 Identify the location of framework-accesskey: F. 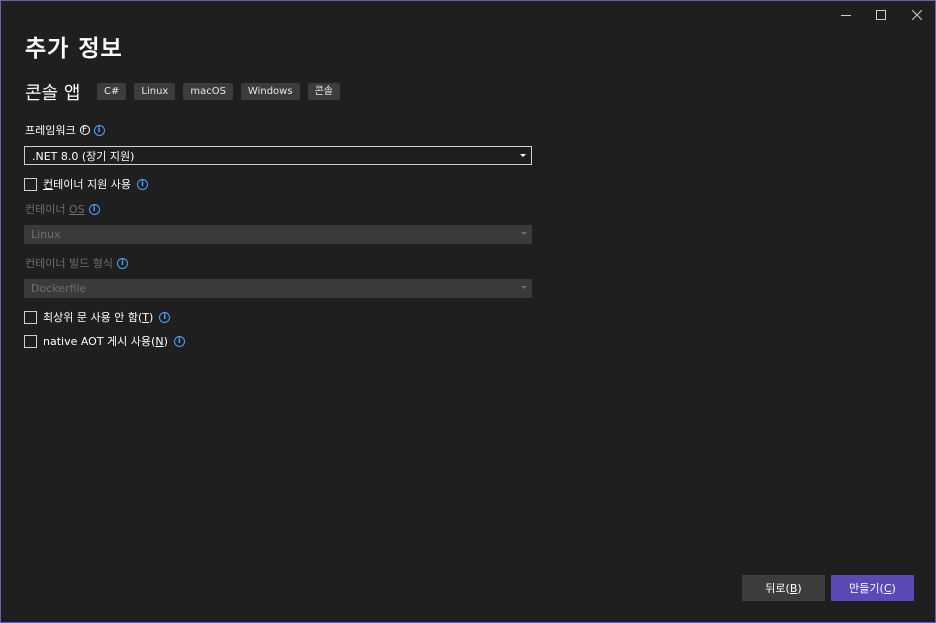
(84, 130).